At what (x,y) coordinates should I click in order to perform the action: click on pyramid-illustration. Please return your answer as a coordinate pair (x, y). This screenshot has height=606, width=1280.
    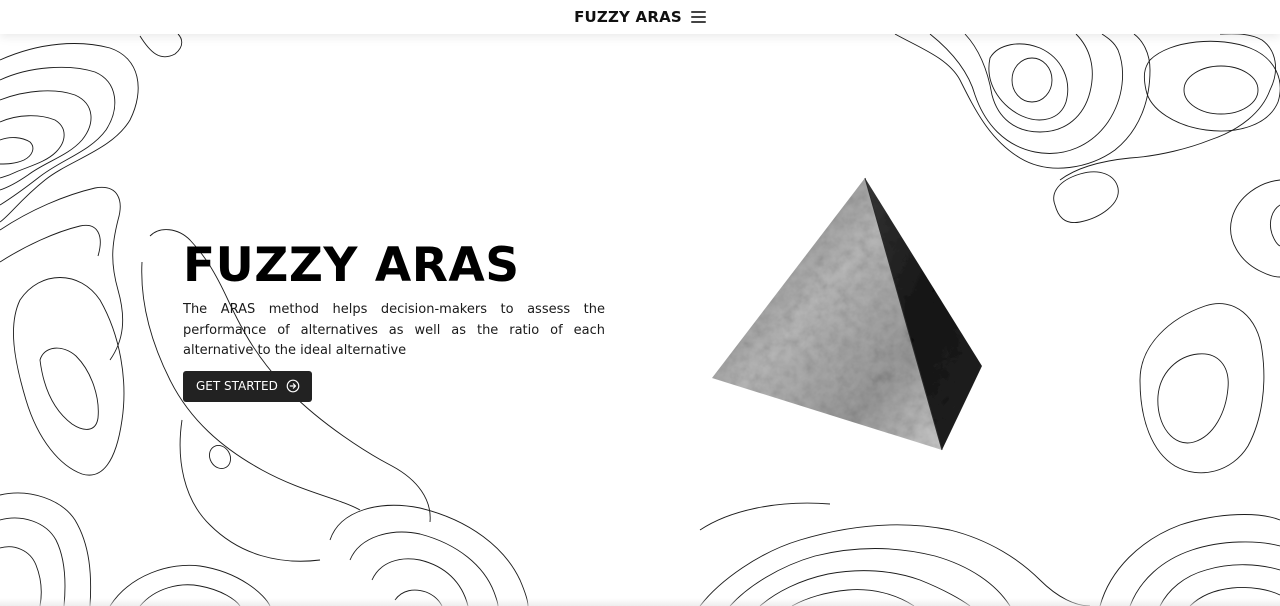
    Looking at the image, I should click on (847, 314).